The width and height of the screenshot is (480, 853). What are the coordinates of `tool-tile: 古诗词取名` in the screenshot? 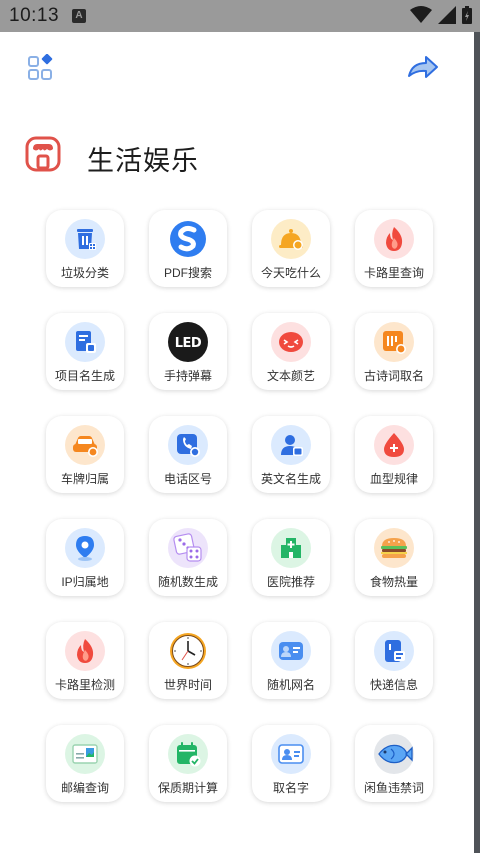 It's located at (394, 351).